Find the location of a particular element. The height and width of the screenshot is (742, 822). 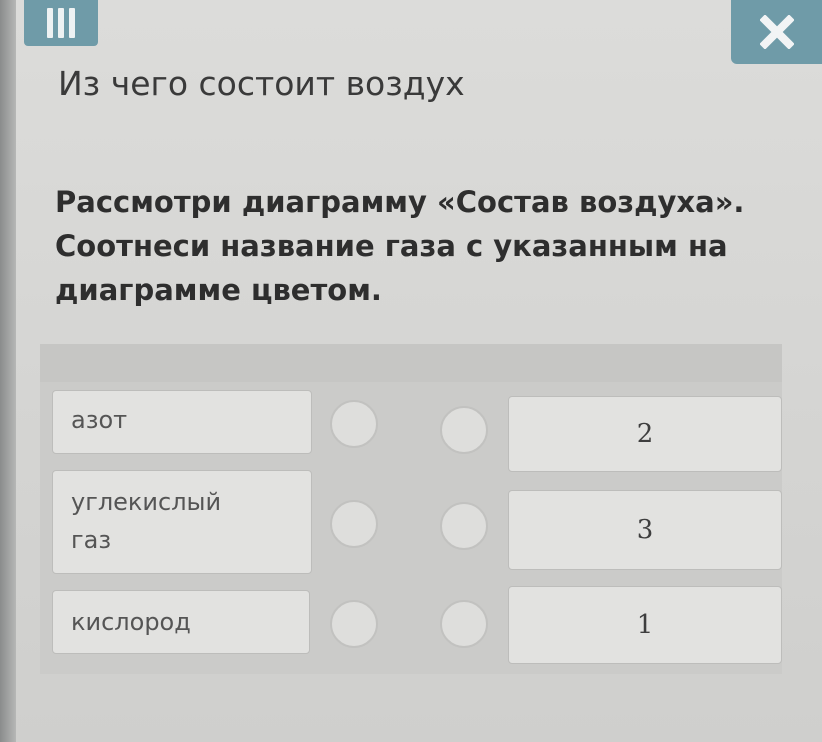

color-number-label: 1 is located at coordinates (645, 625).